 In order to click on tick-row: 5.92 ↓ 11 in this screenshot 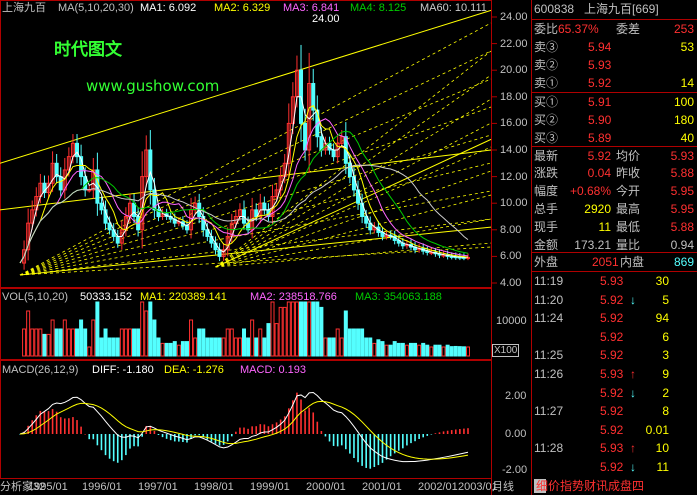, I will do `click(614, 467)`.